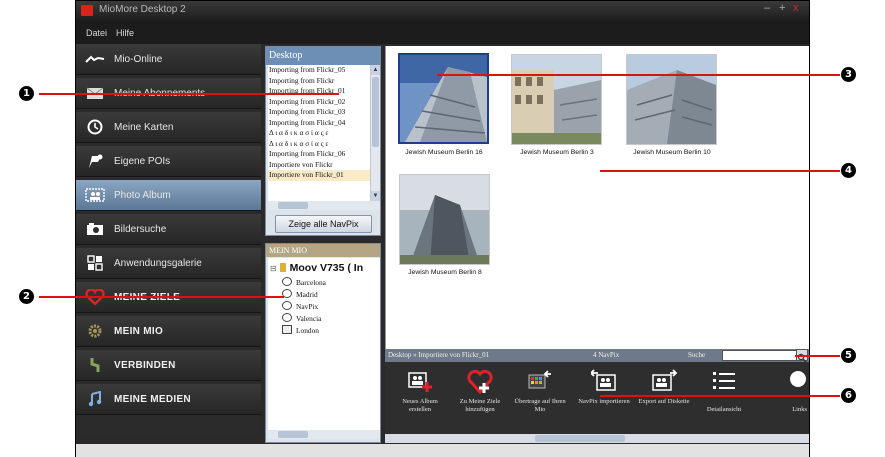 This screenshot has width=885, height=457. What do you see at coordinates (319, 175) in the screenshot?
I see `list-item: Importiere von Flickr_01` at bounding box center [319, 175].